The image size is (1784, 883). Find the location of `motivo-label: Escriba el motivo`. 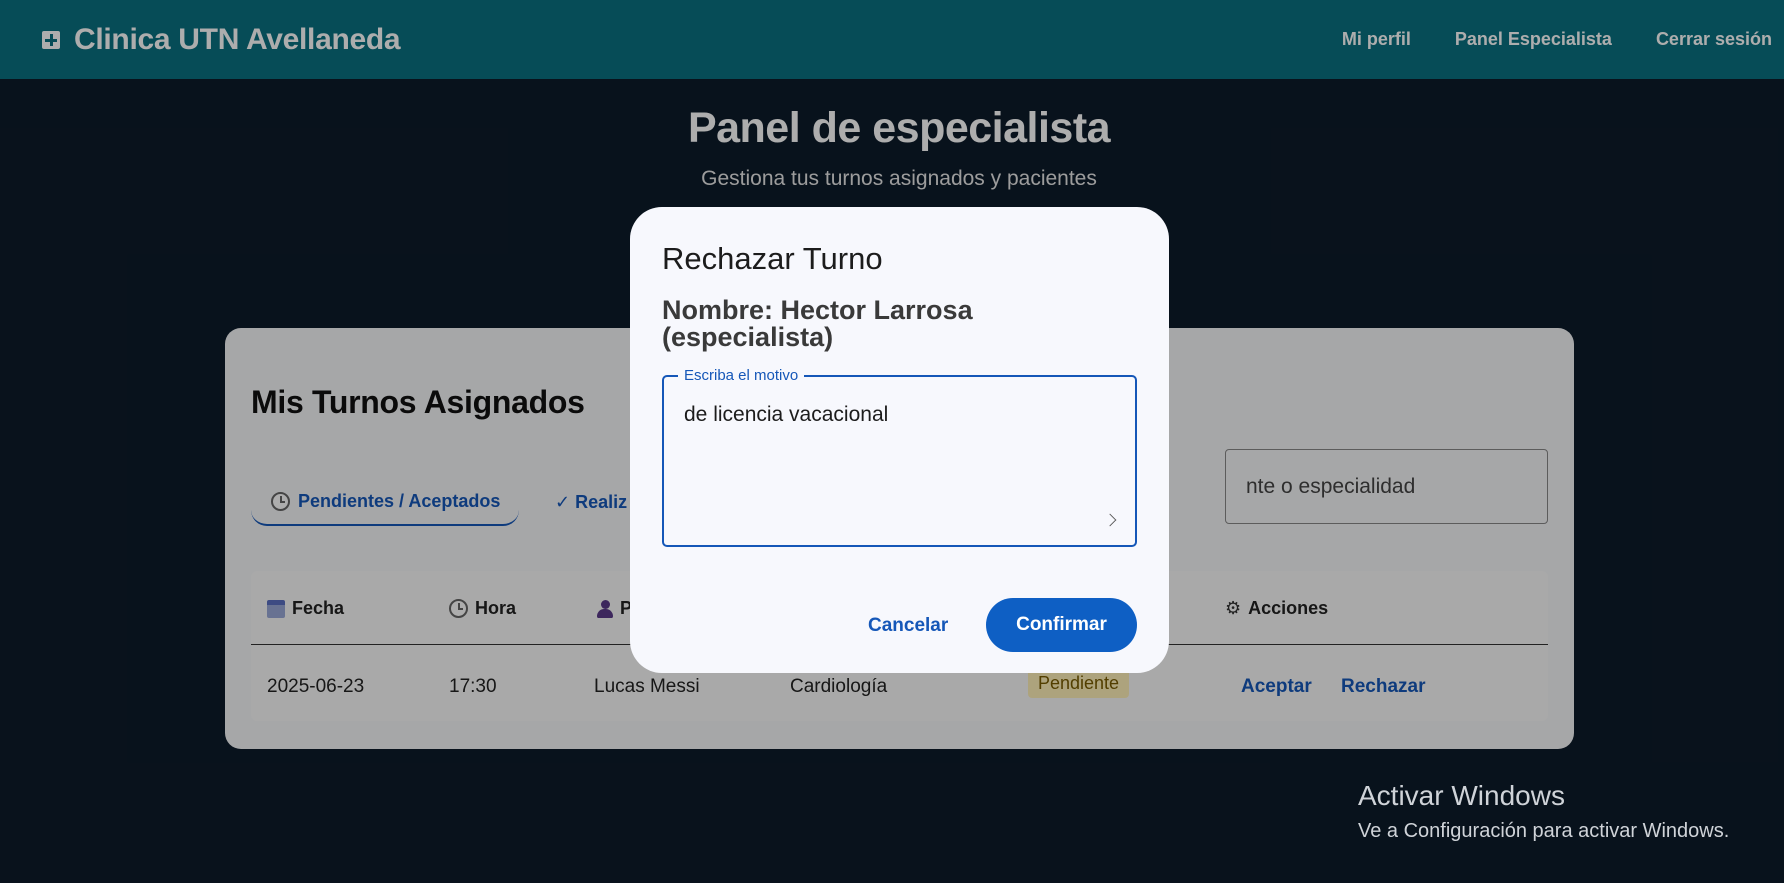

motivo-label: Escriba el motivo is located at coordinates (741, 375).